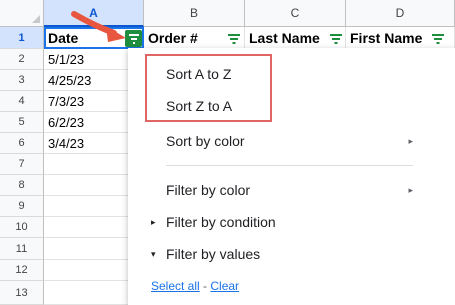 This screenshot has height=305, width=455. What do you see at coordinates (291, 141) in the screenshot?
I see `menu-item-sort-by-color: Sort by color ▸` at bounding box center [291, 141].